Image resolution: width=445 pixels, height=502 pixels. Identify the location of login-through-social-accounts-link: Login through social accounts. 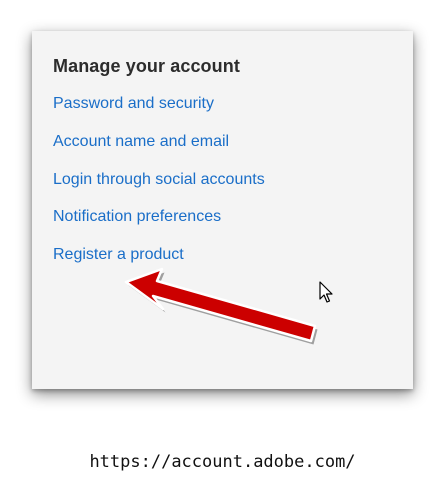
(159, 180).